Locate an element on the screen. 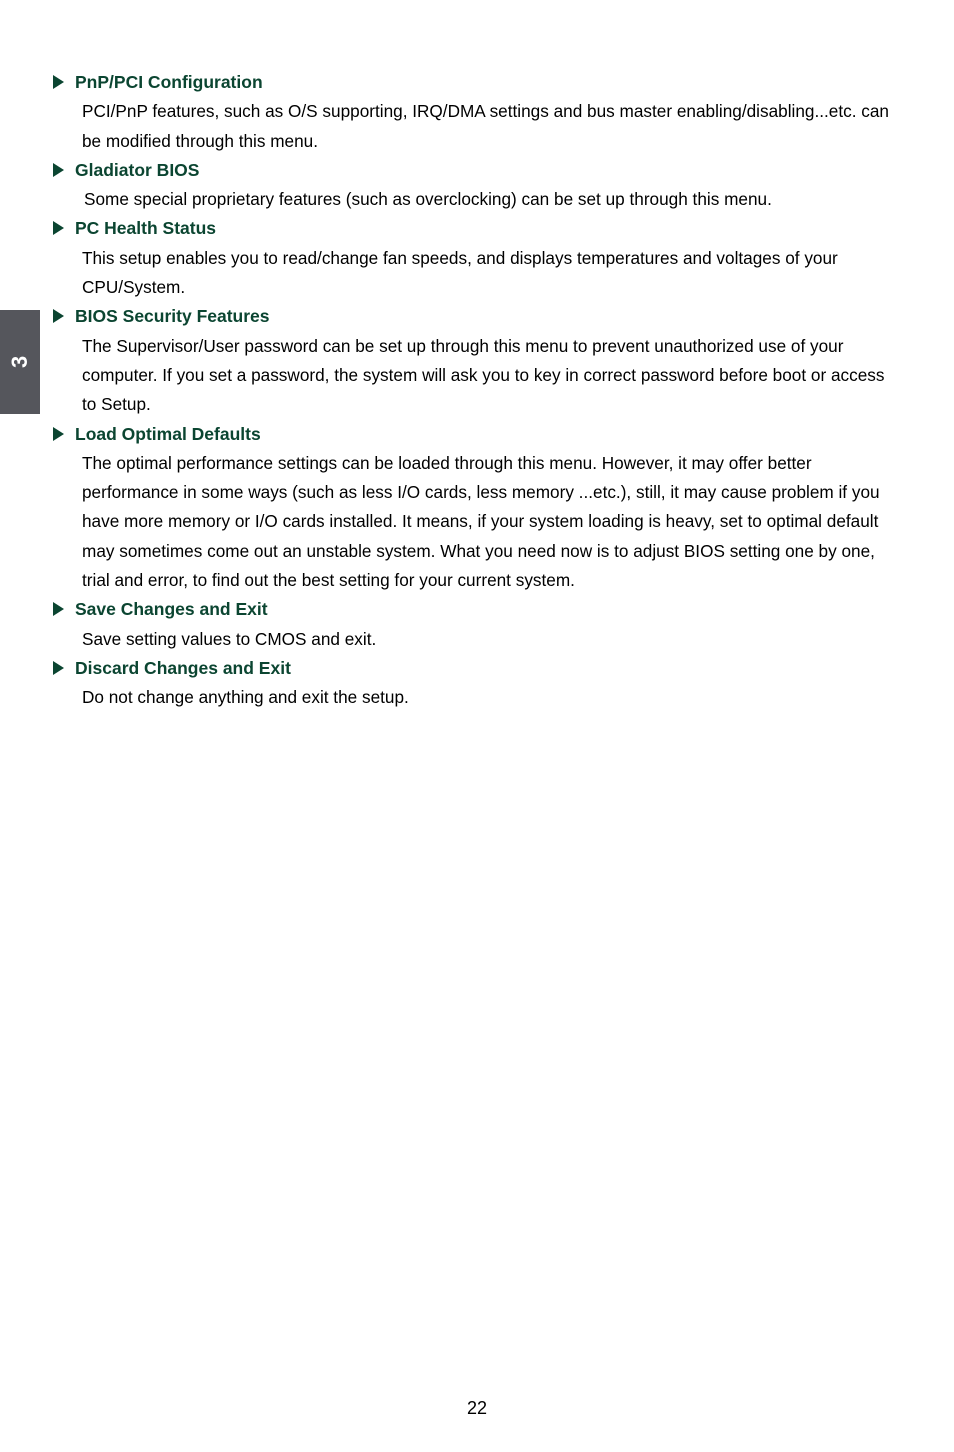 This screenshot has width=954, height=1452. chapter-tab: 3 is located at coordinates (20, 362).